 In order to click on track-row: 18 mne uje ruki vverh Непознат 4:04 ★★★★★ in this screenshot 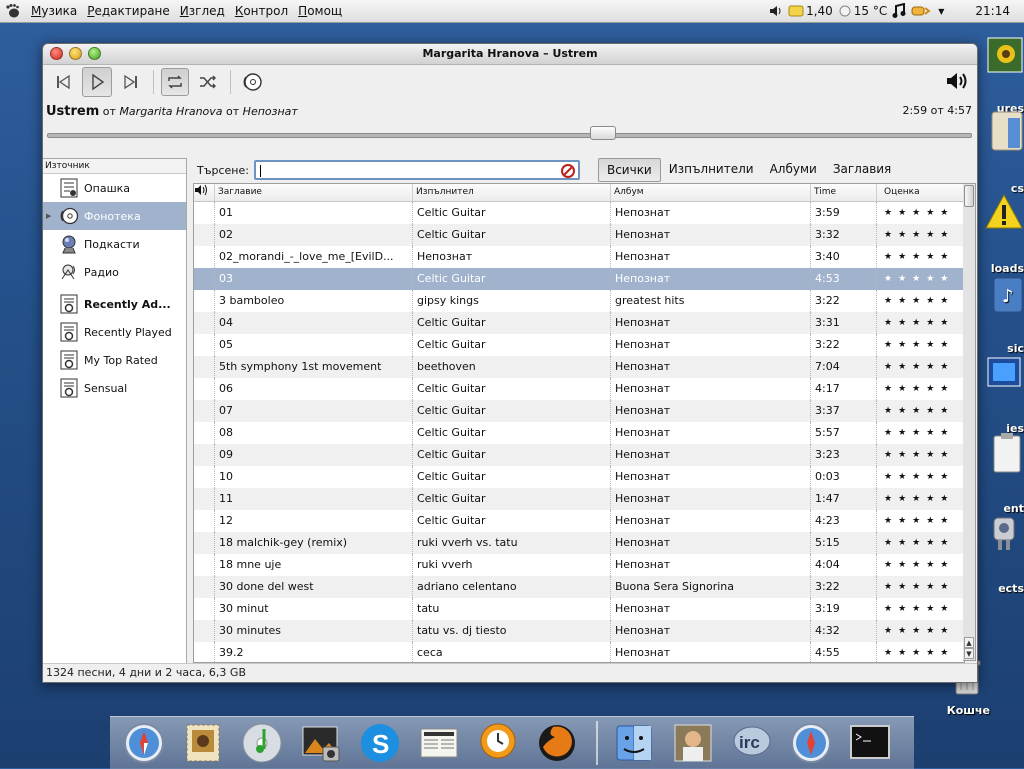, I will do `click(579, 565)`.